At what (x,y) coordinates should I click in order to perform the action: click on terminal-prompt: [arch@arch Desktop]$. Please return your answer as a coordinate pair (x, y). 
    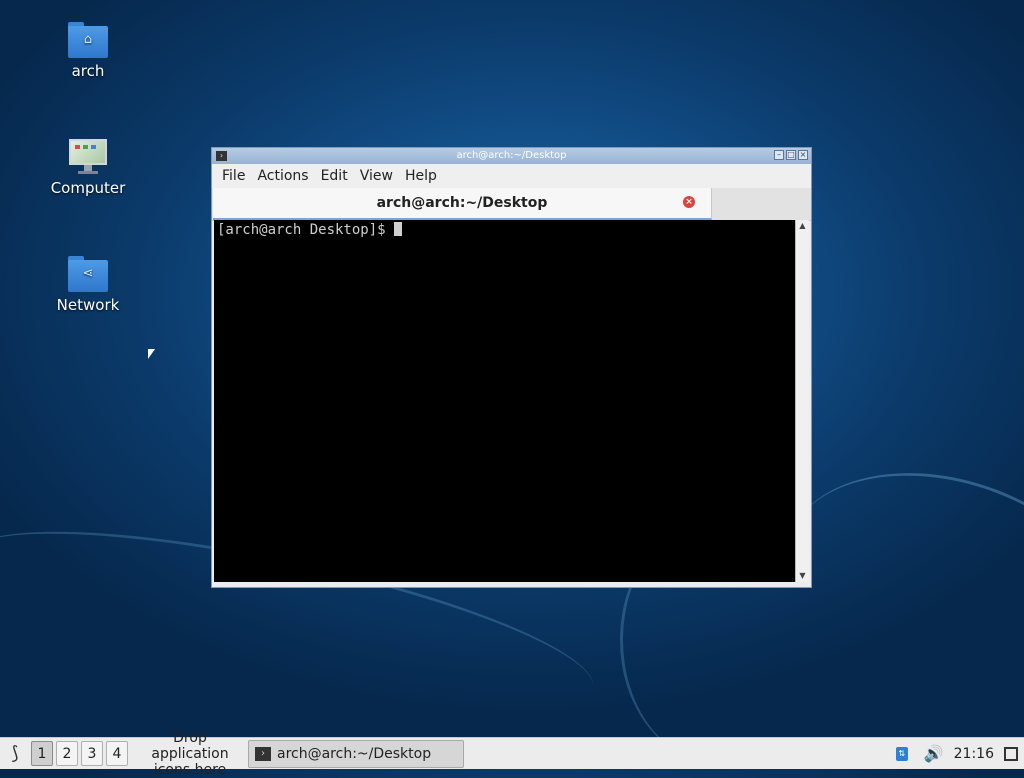
    Looking at the image, I should click on (310, 230).